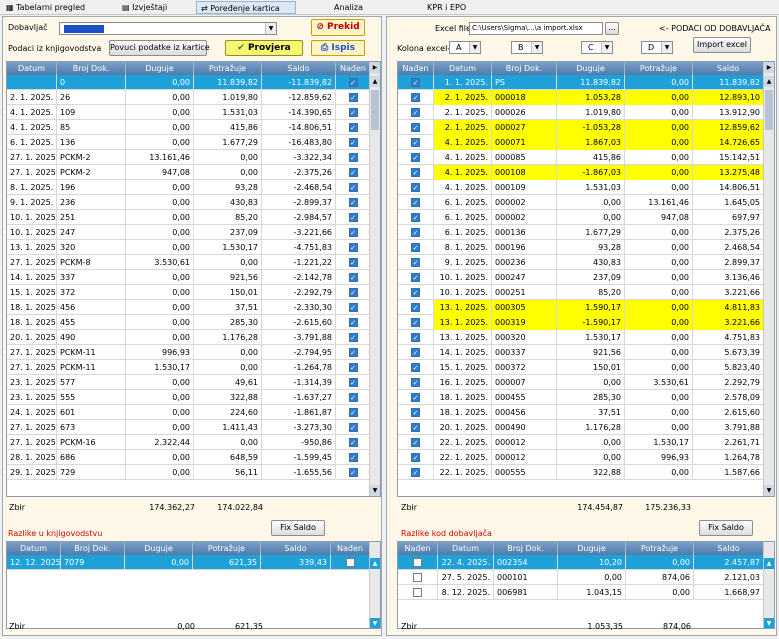 Image resolution: width=779 pixels, height=639 pixels. What do you see at coordinates (188, 562) in the screenshot?
I see `table-row: 12. 12. 2025. 7079 0,00 621,35 339,43` at bounding box center [188, 562].